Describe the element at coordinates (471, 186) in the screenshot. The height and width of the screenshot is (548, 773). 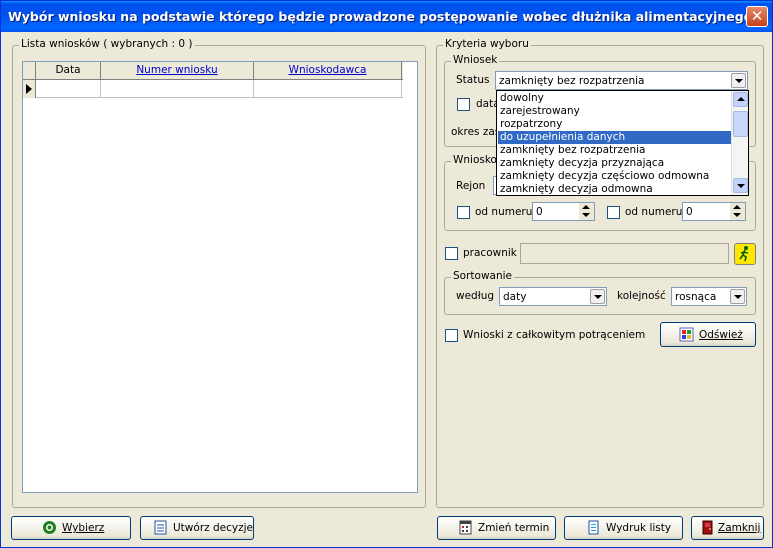
I see `region-label: Rejon` at that location.